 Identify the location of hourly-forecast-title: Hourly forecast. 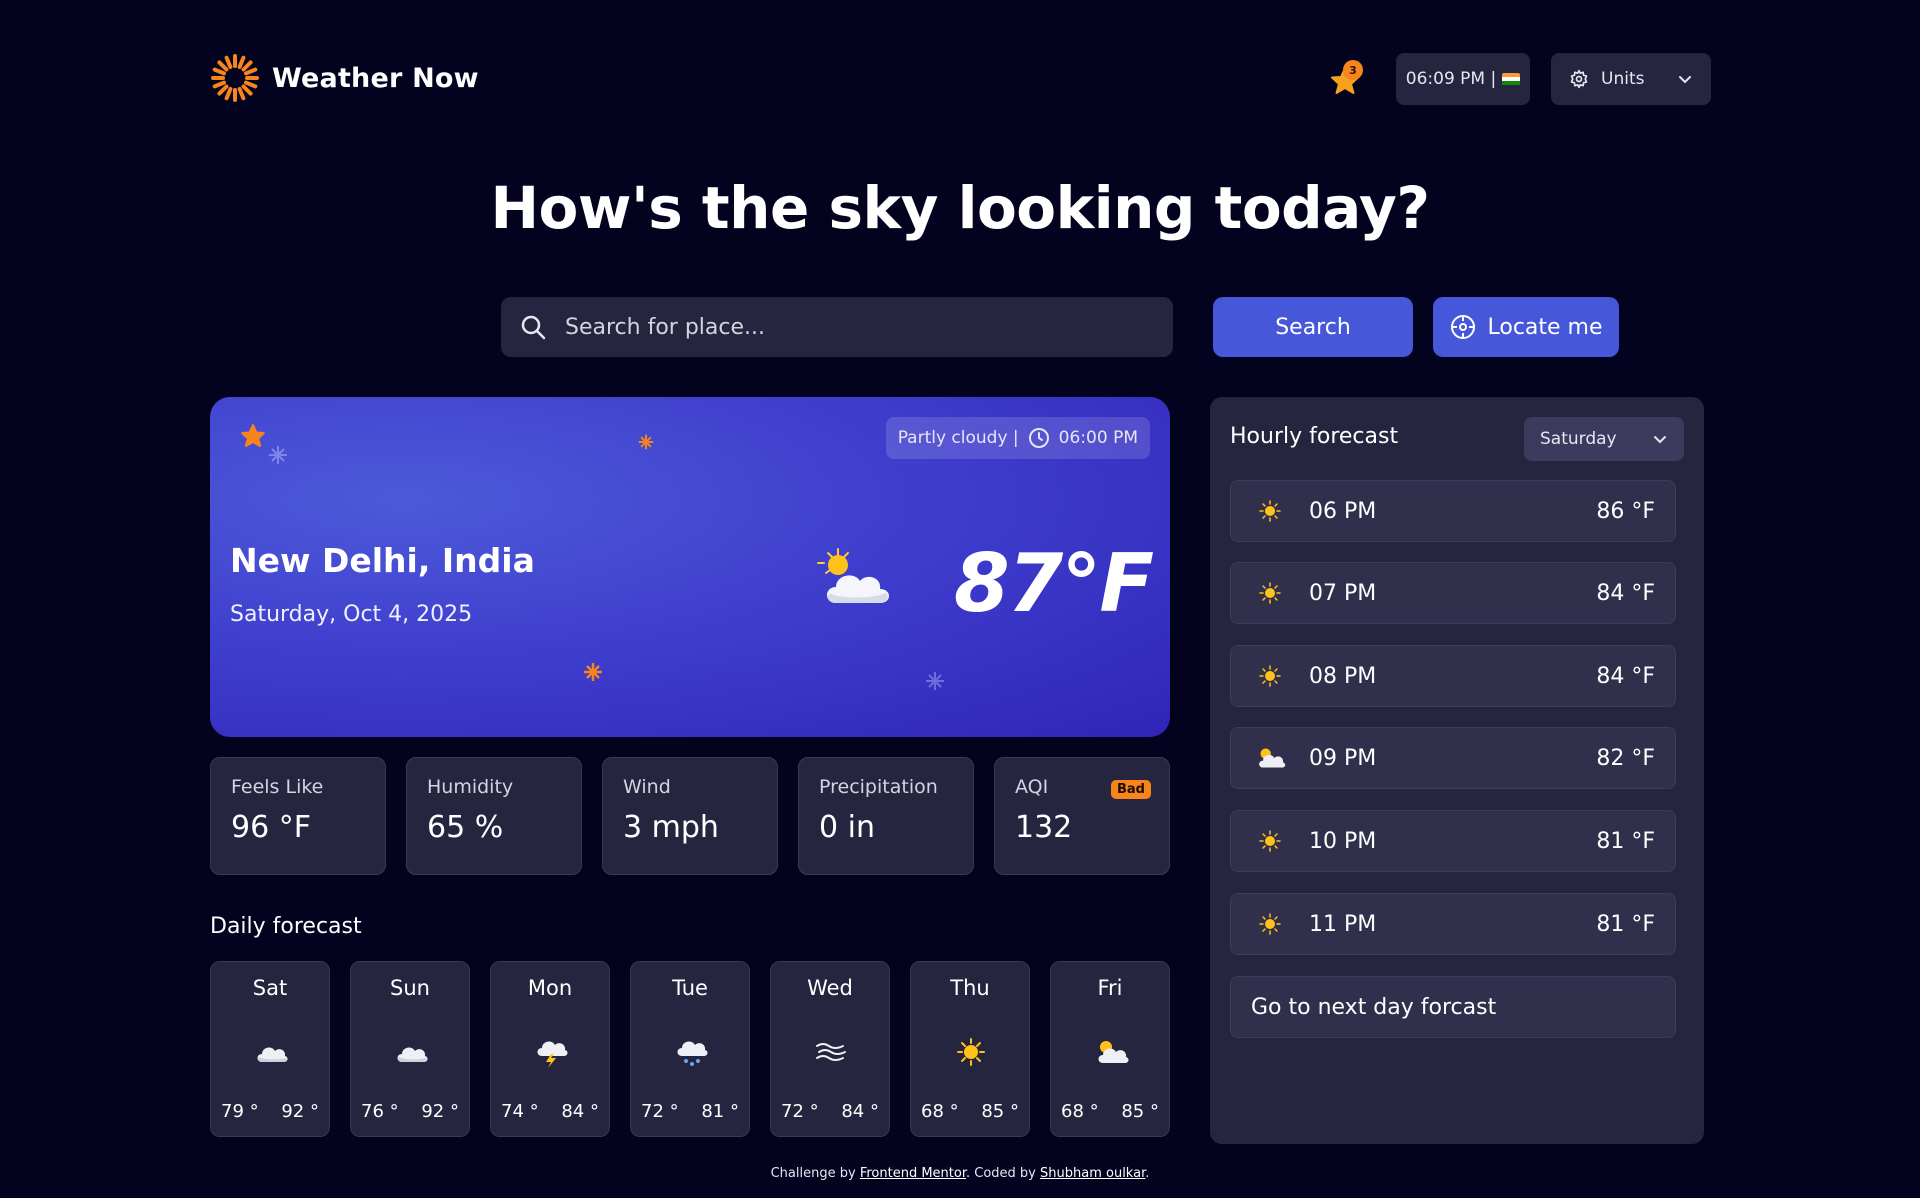
(1314, 436).